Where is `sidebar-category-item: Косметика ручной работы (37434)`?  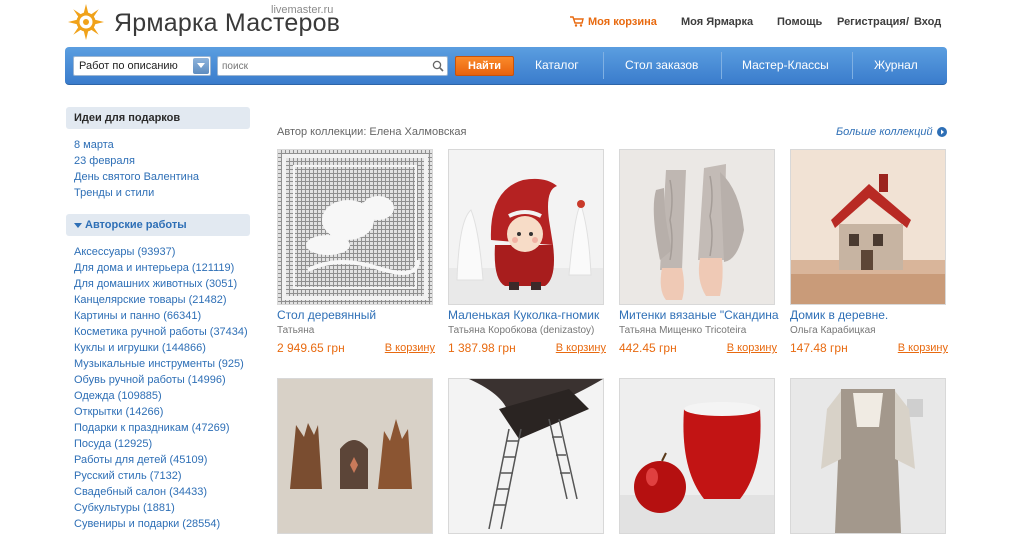
sidebar-category-item: Косметика ручной работы (37434) is located at coordinates (161, 332).